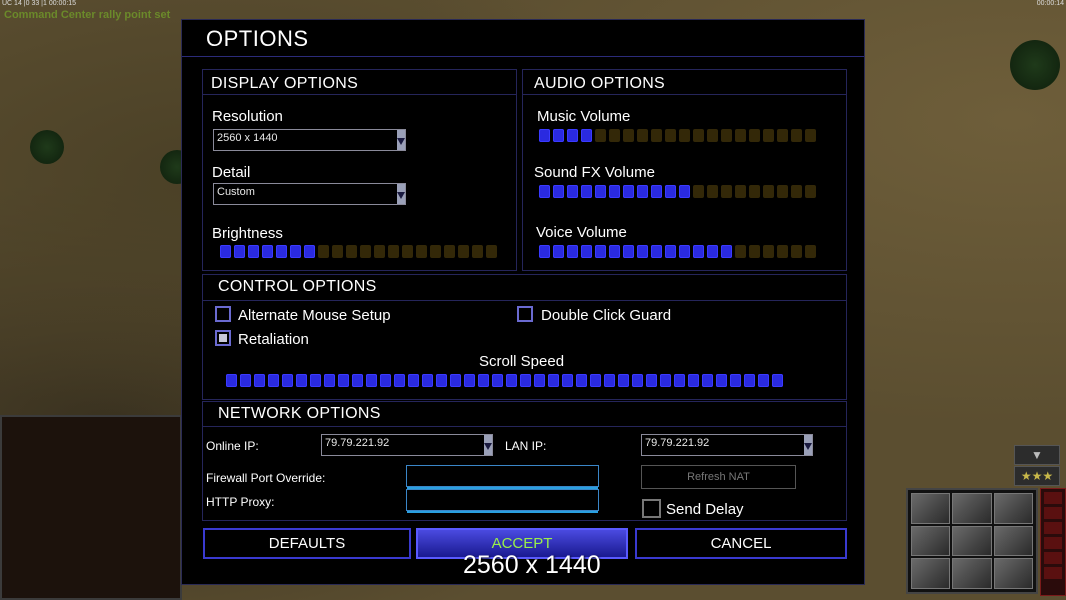  I want to click on http-proxy-input, so click(502, 501).